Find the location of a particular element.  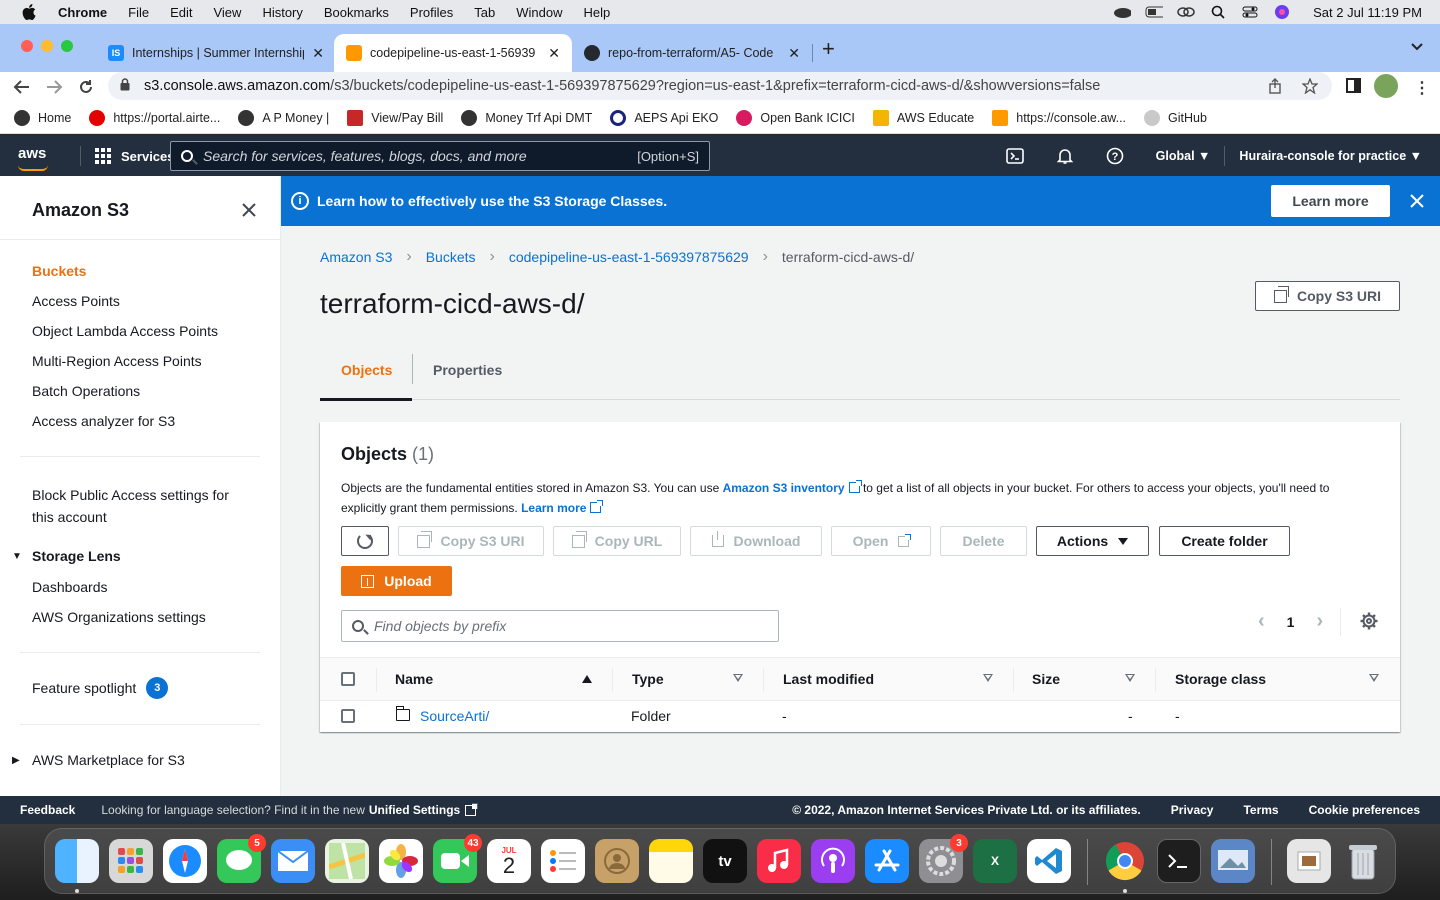

row-select-checkbox is located at coordinates (348, 716).